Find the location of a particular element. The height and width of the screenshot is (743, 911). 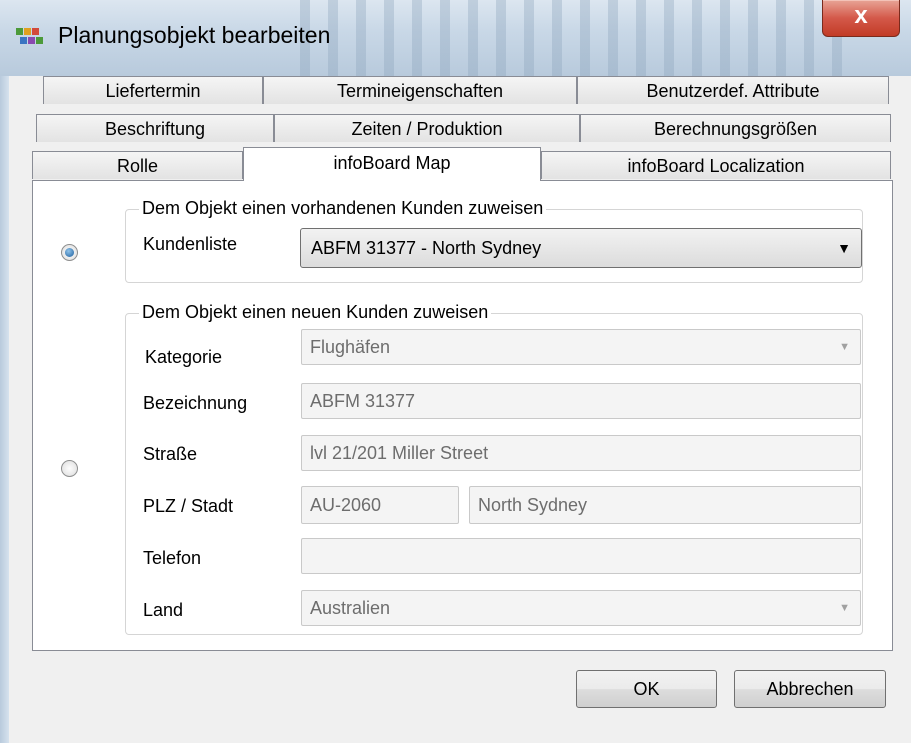

new-customer-group-title: Dem Objekt einen neuen Kunden zuweisen is located at coordinates (315, 312).